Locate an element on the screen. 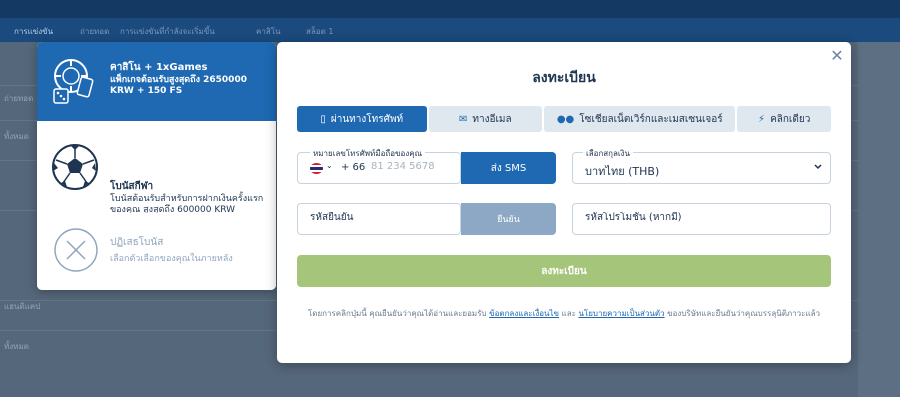  casino-chip-icon is located at coordinates (73, 81).